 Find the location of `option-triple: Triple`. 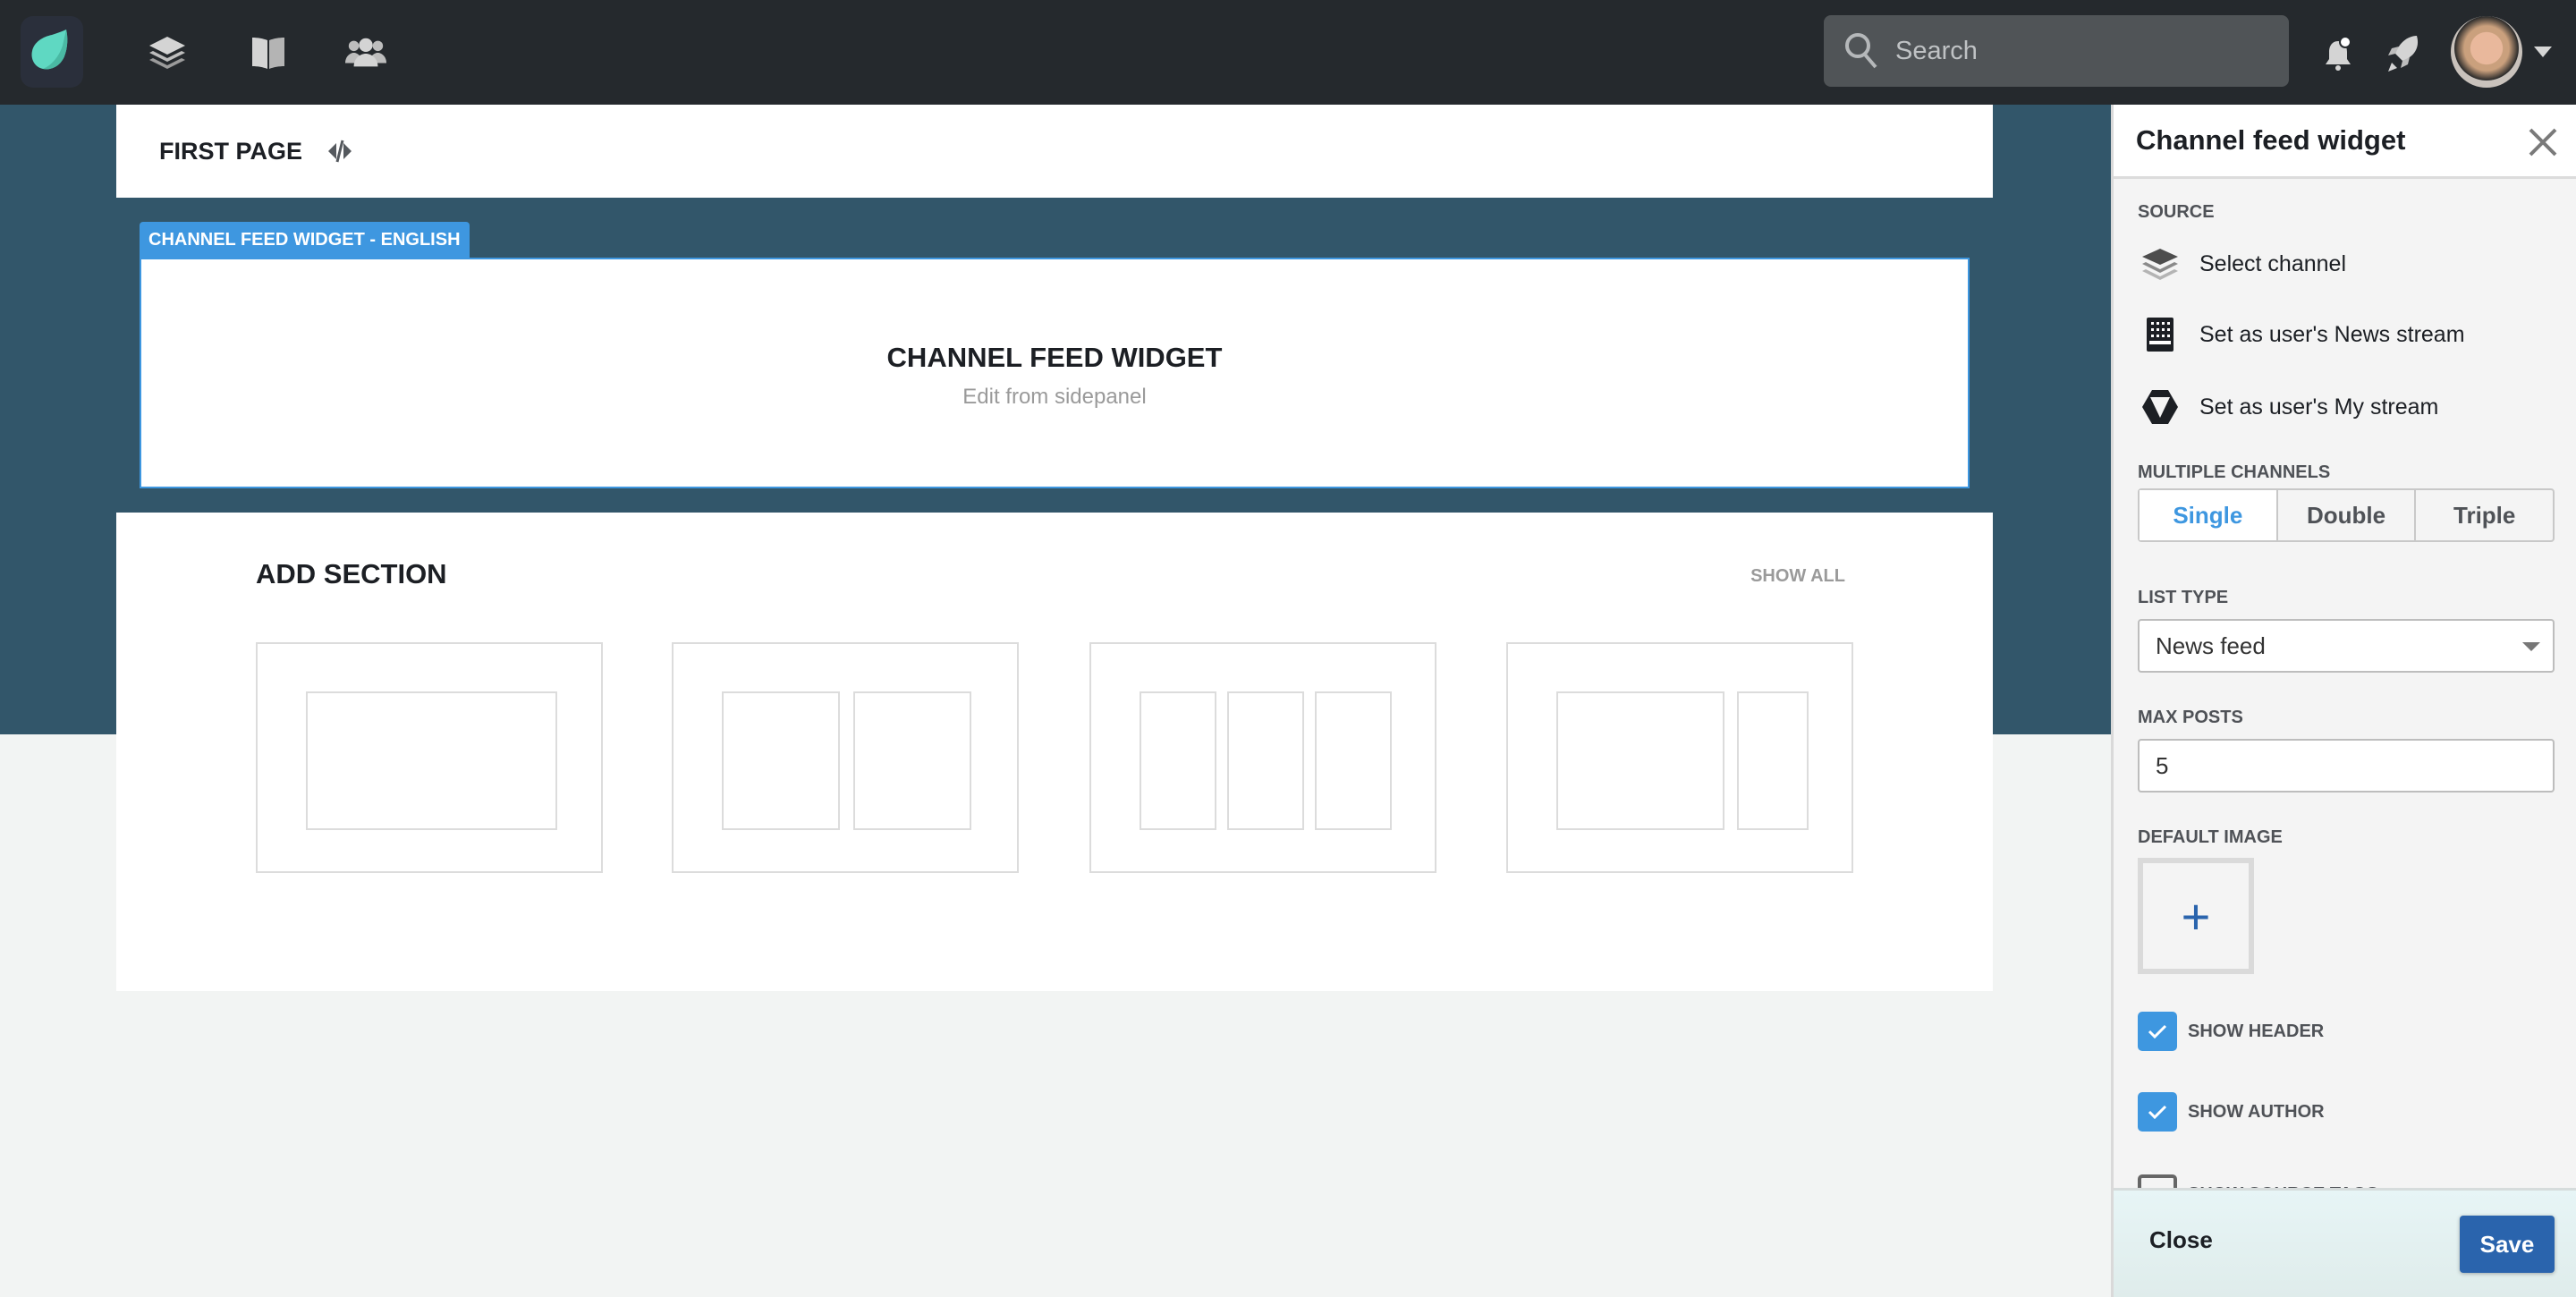

option-triple: Triple is located at coordinates (2483, 515).